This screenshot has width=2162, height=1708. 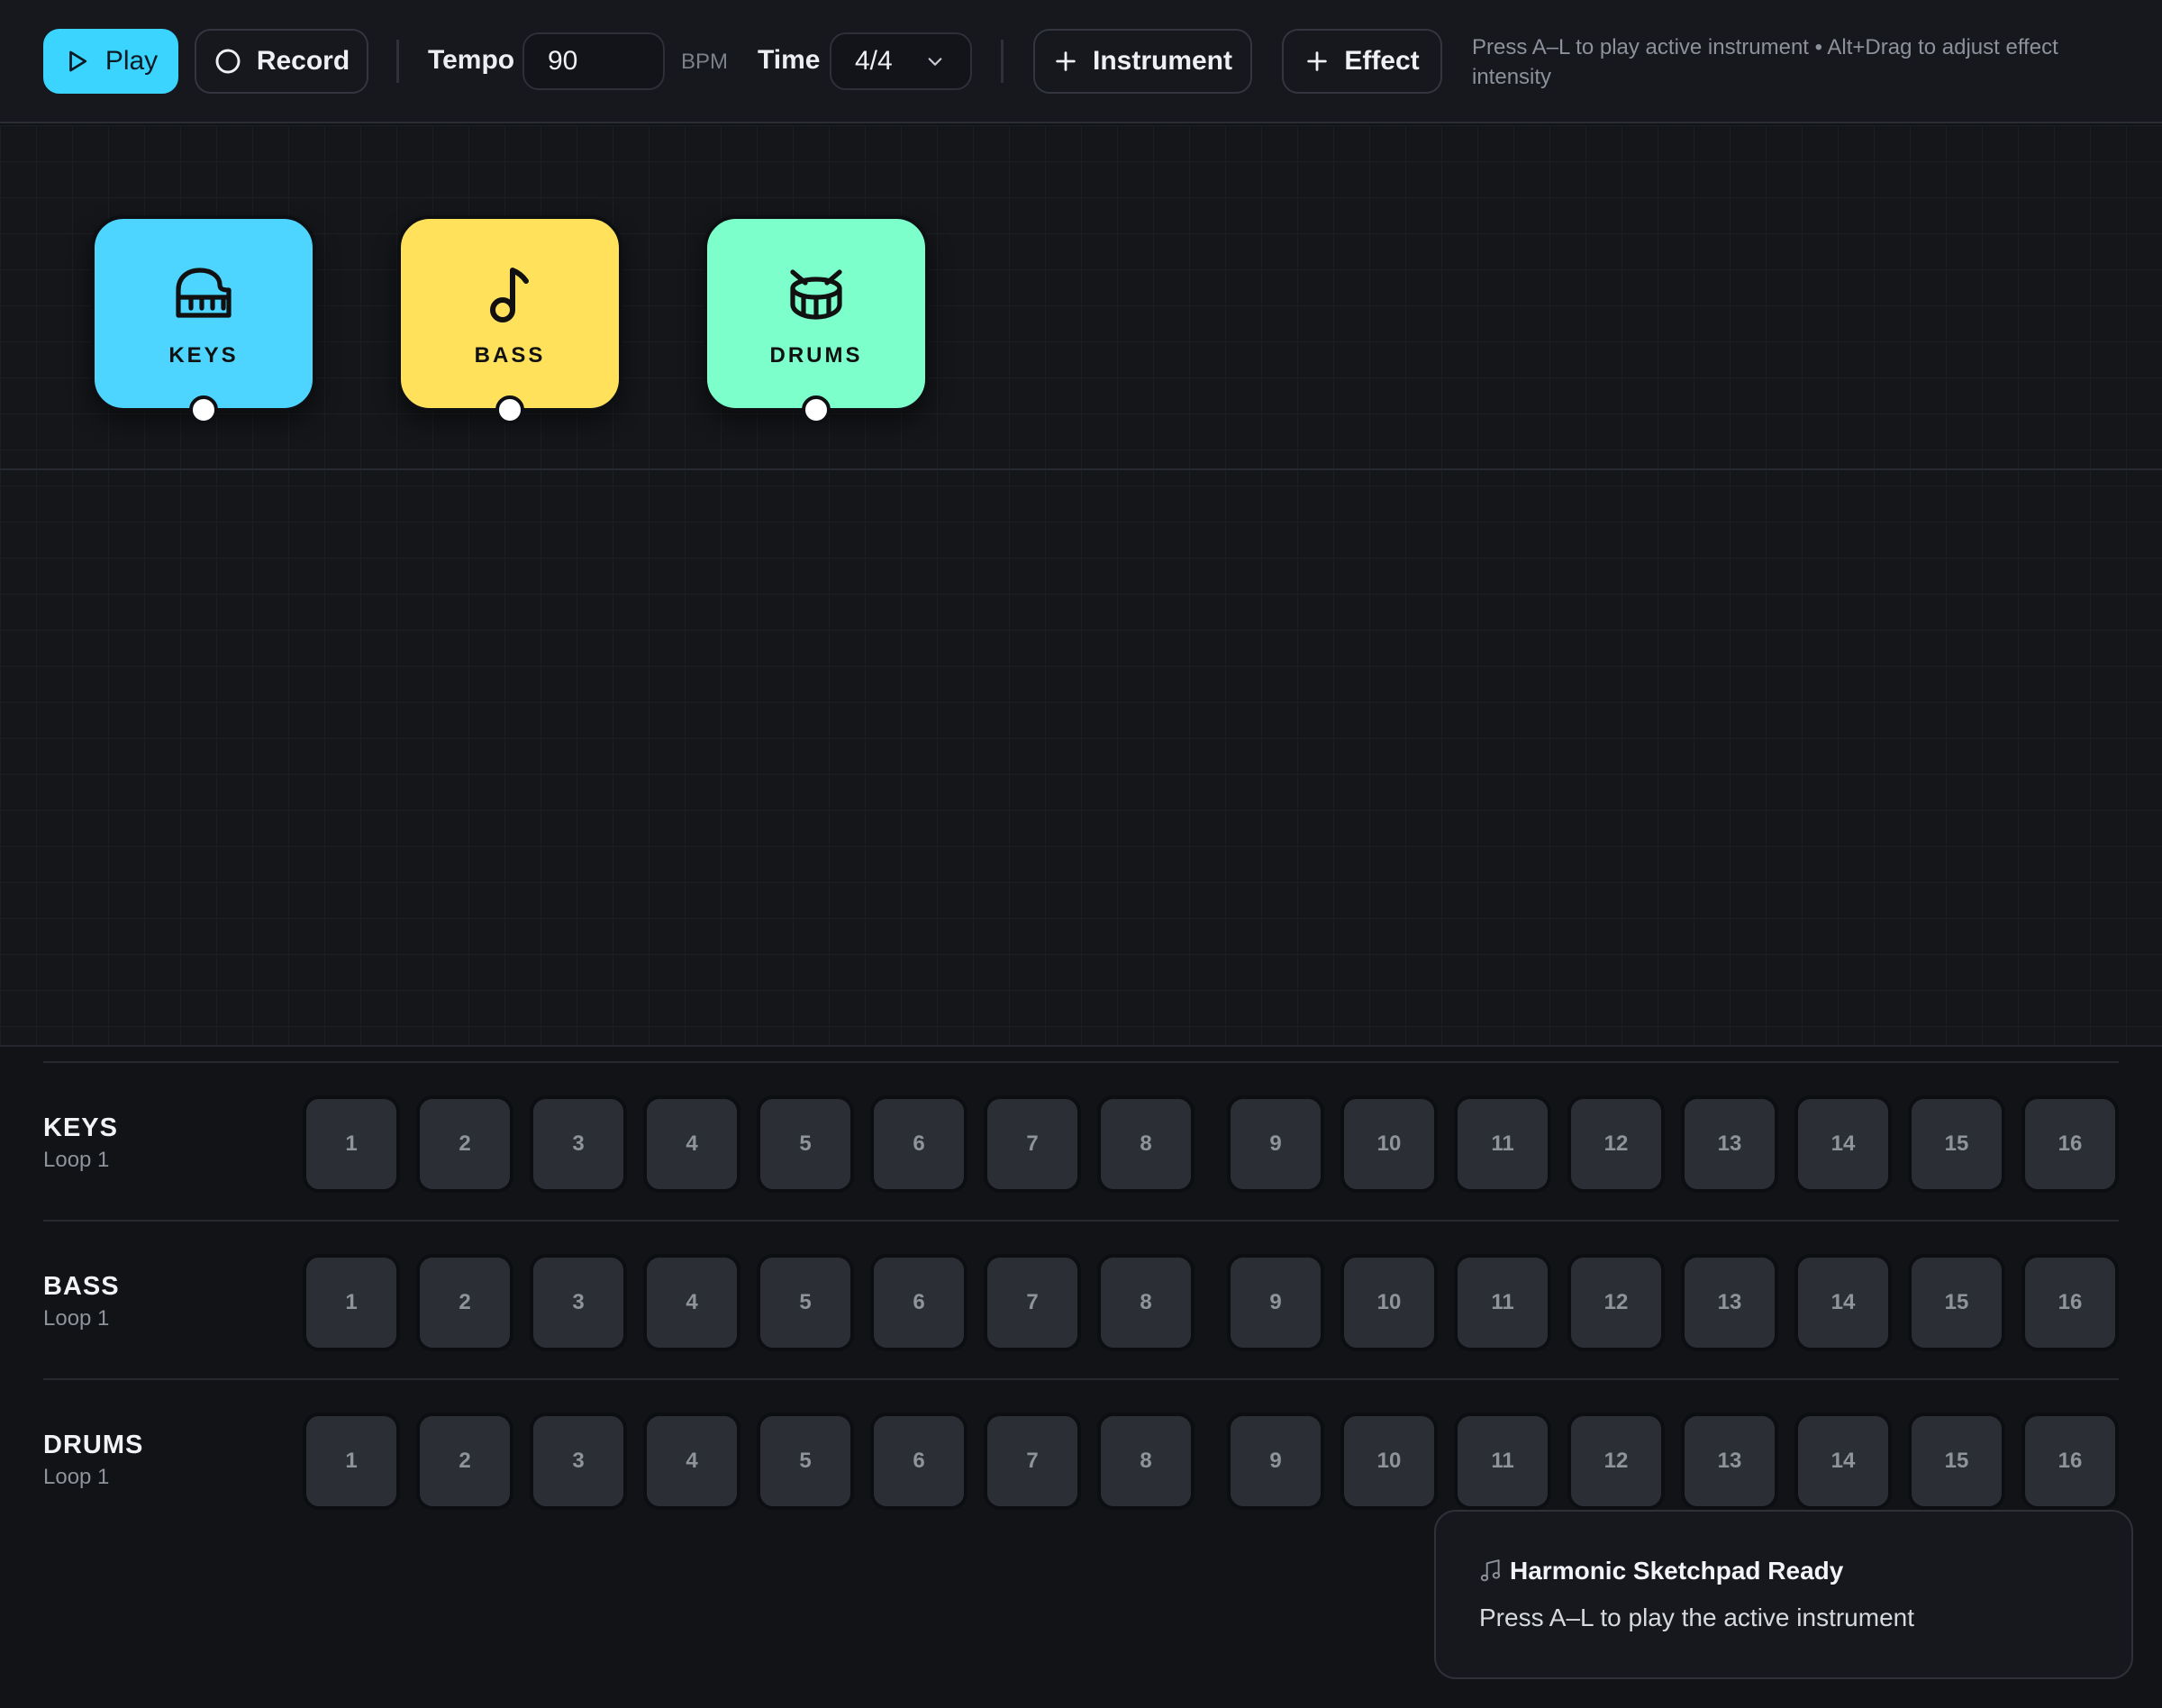 I want to click on piano-icon, so click(x=203, y=293).